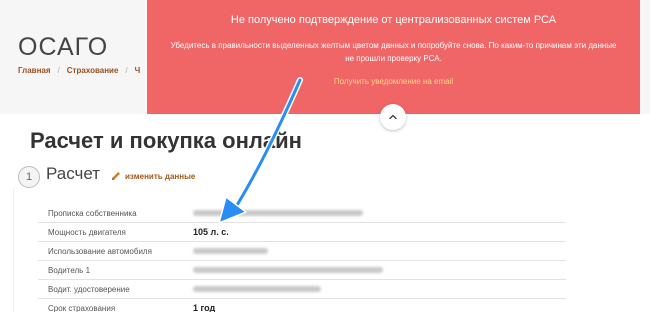  What do you see at coordinates (73, 173) in the screenshot?
I see `step-title: Расчет` at bounding box center [73, 173].